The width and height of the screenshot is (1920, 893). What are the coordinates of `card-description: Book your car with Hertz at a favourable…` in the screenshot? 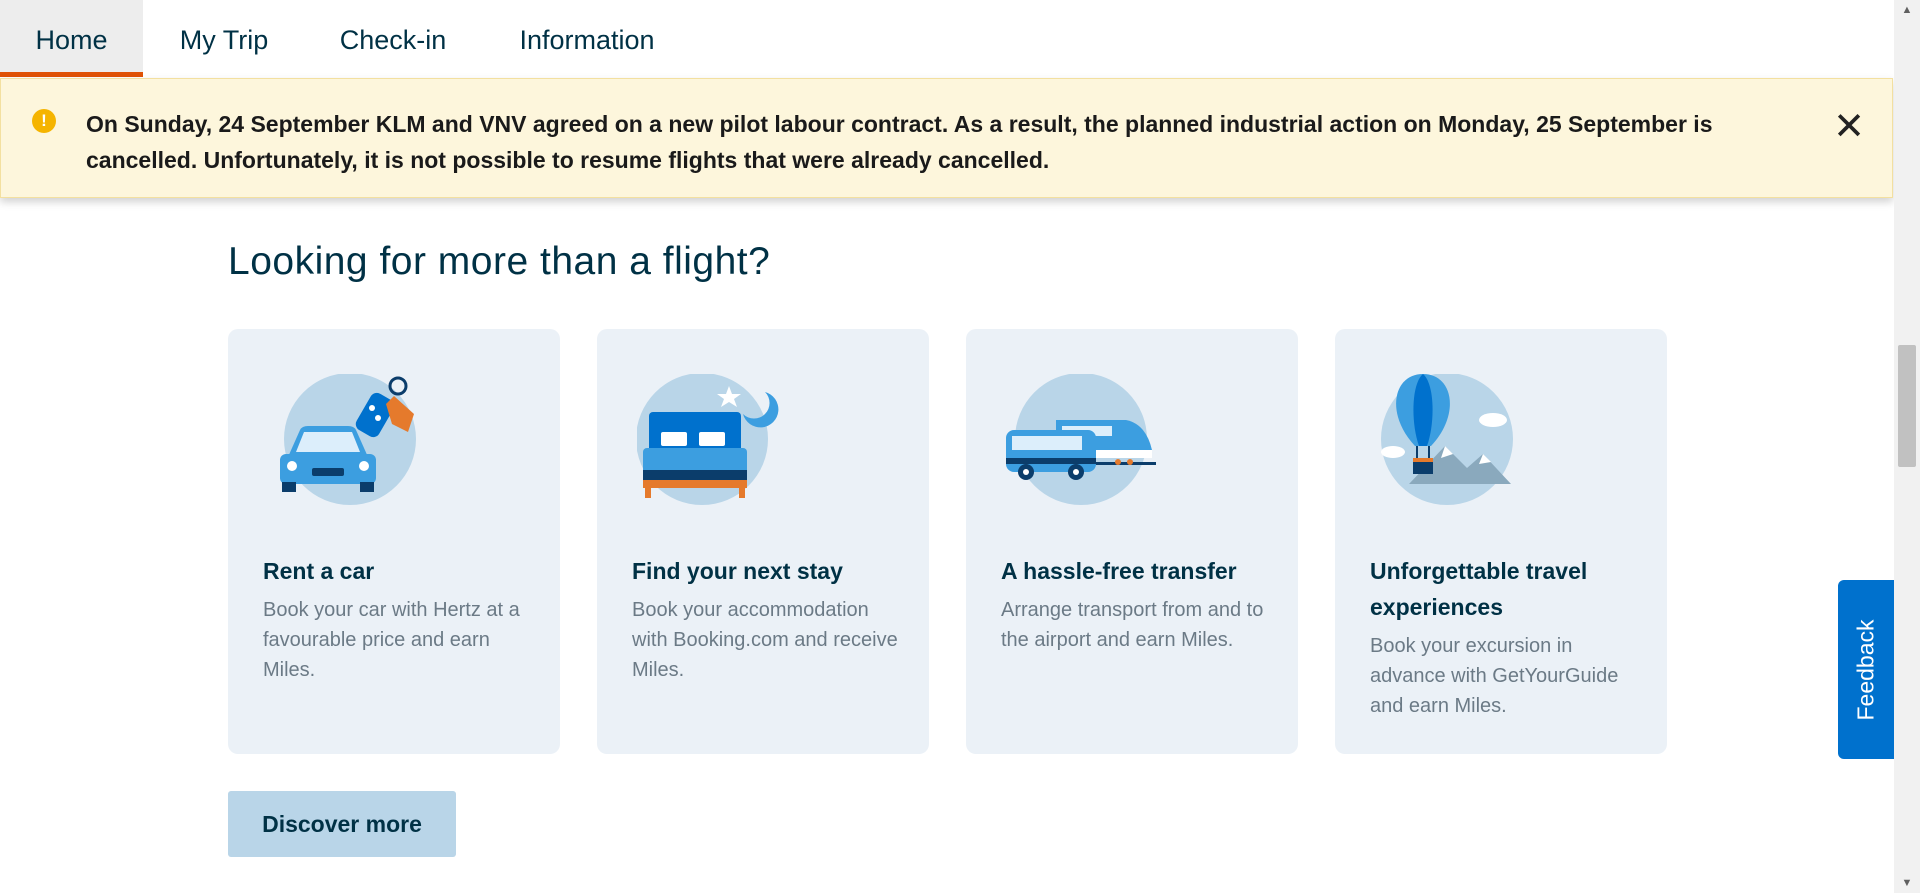 It's located at (391, 640).